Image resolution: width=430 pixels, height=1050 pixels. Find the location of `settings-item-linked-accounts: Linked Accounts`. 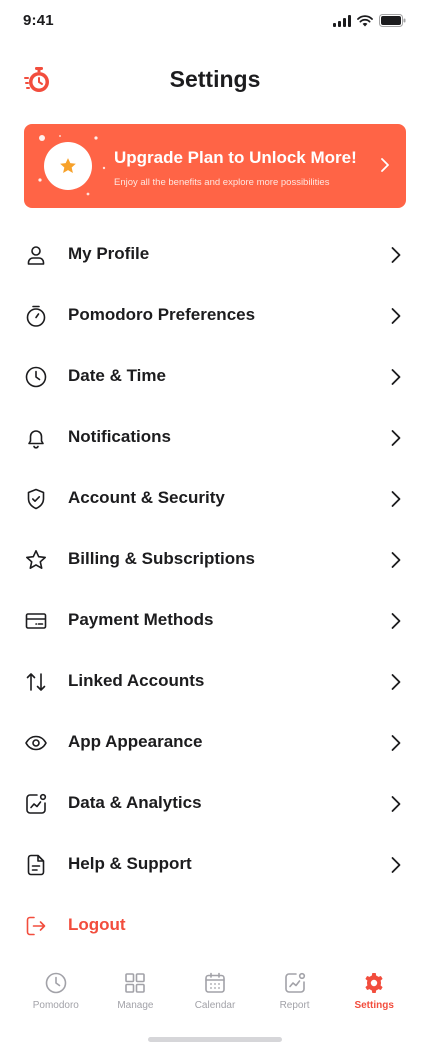

settings-item-linked-accounts: Linked Accounts is located at coordinates (215, 681).